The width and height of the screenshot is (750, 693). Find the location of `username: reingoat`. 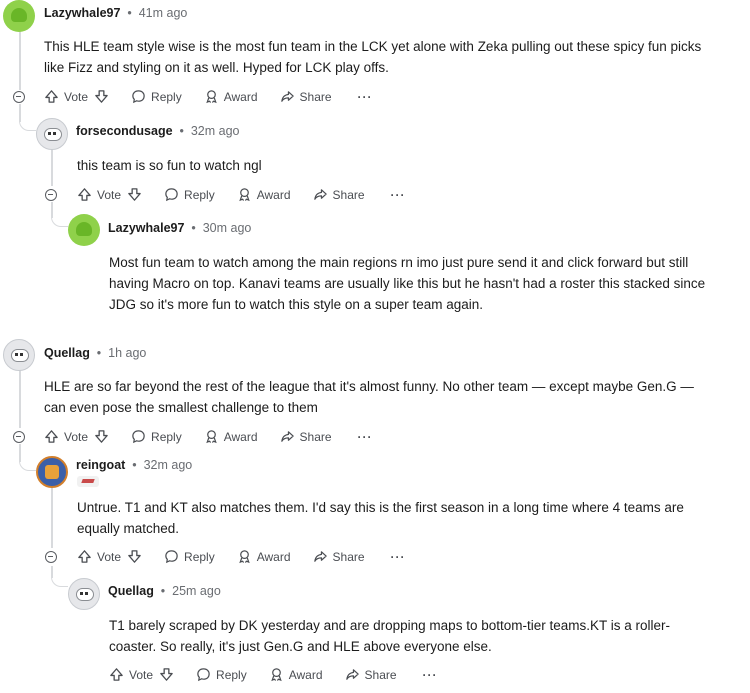

username: reingoat is located at coordinates (100, 465).